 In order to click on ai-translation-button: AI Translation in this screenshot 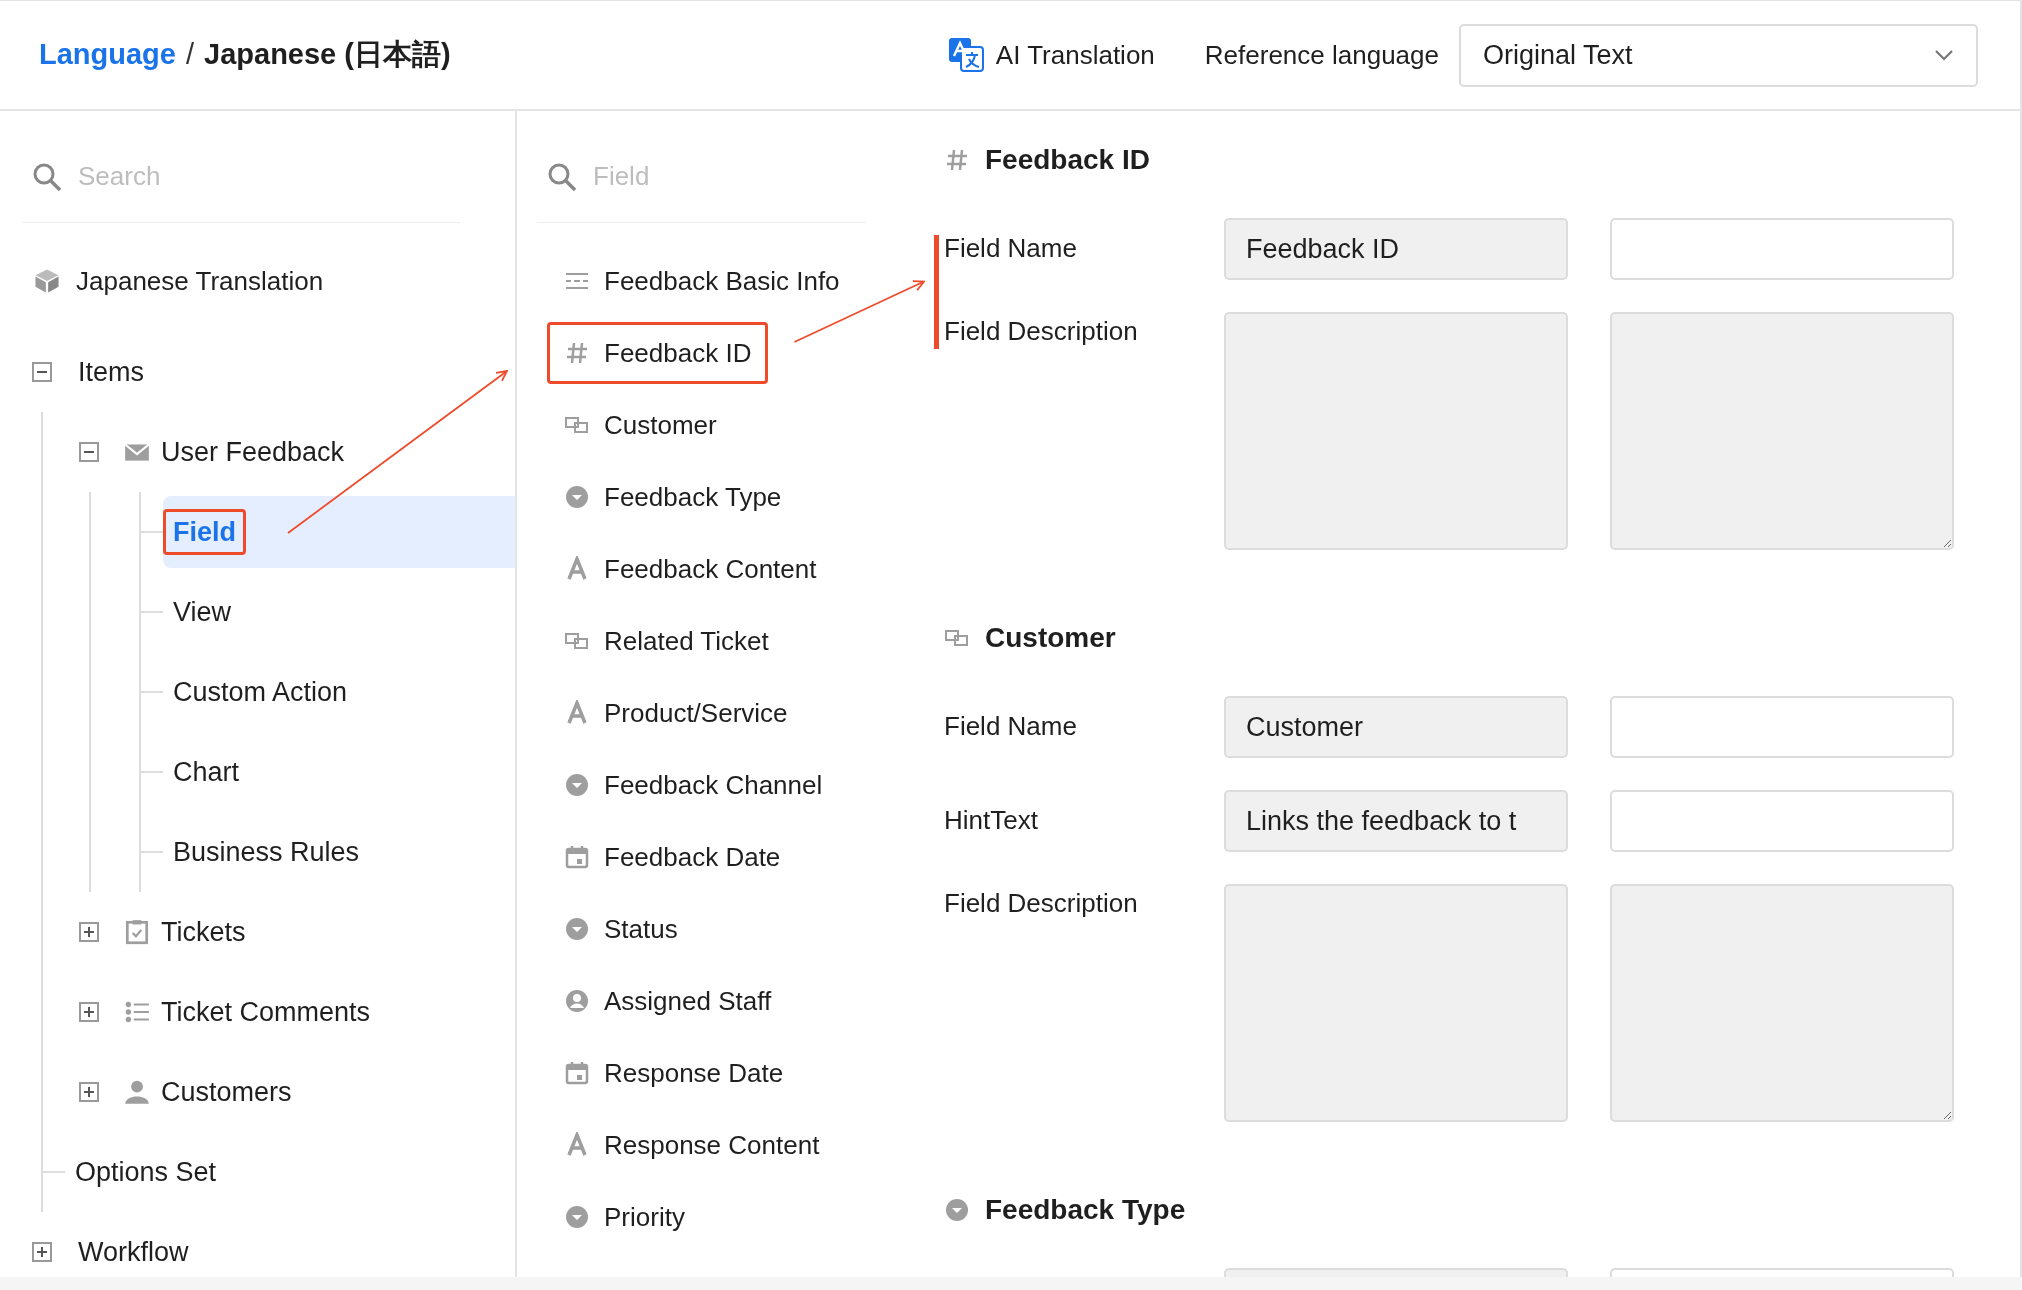, I will do `click(1051, 55)`.